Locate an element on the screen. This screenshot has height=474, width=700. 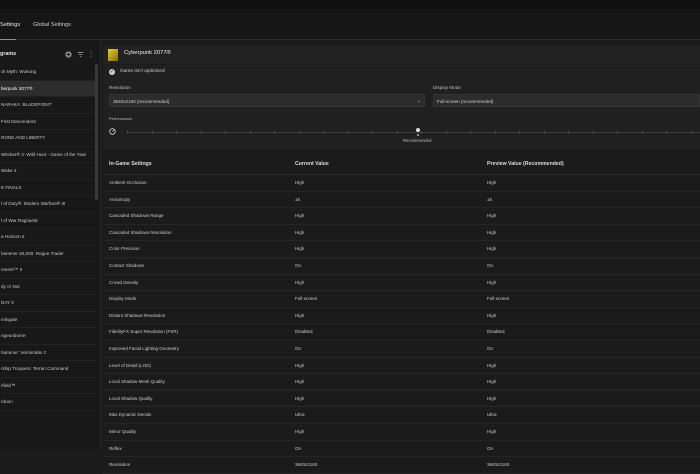
list-item: RONE AND LIBERTY is located at coordinates (48, 138).